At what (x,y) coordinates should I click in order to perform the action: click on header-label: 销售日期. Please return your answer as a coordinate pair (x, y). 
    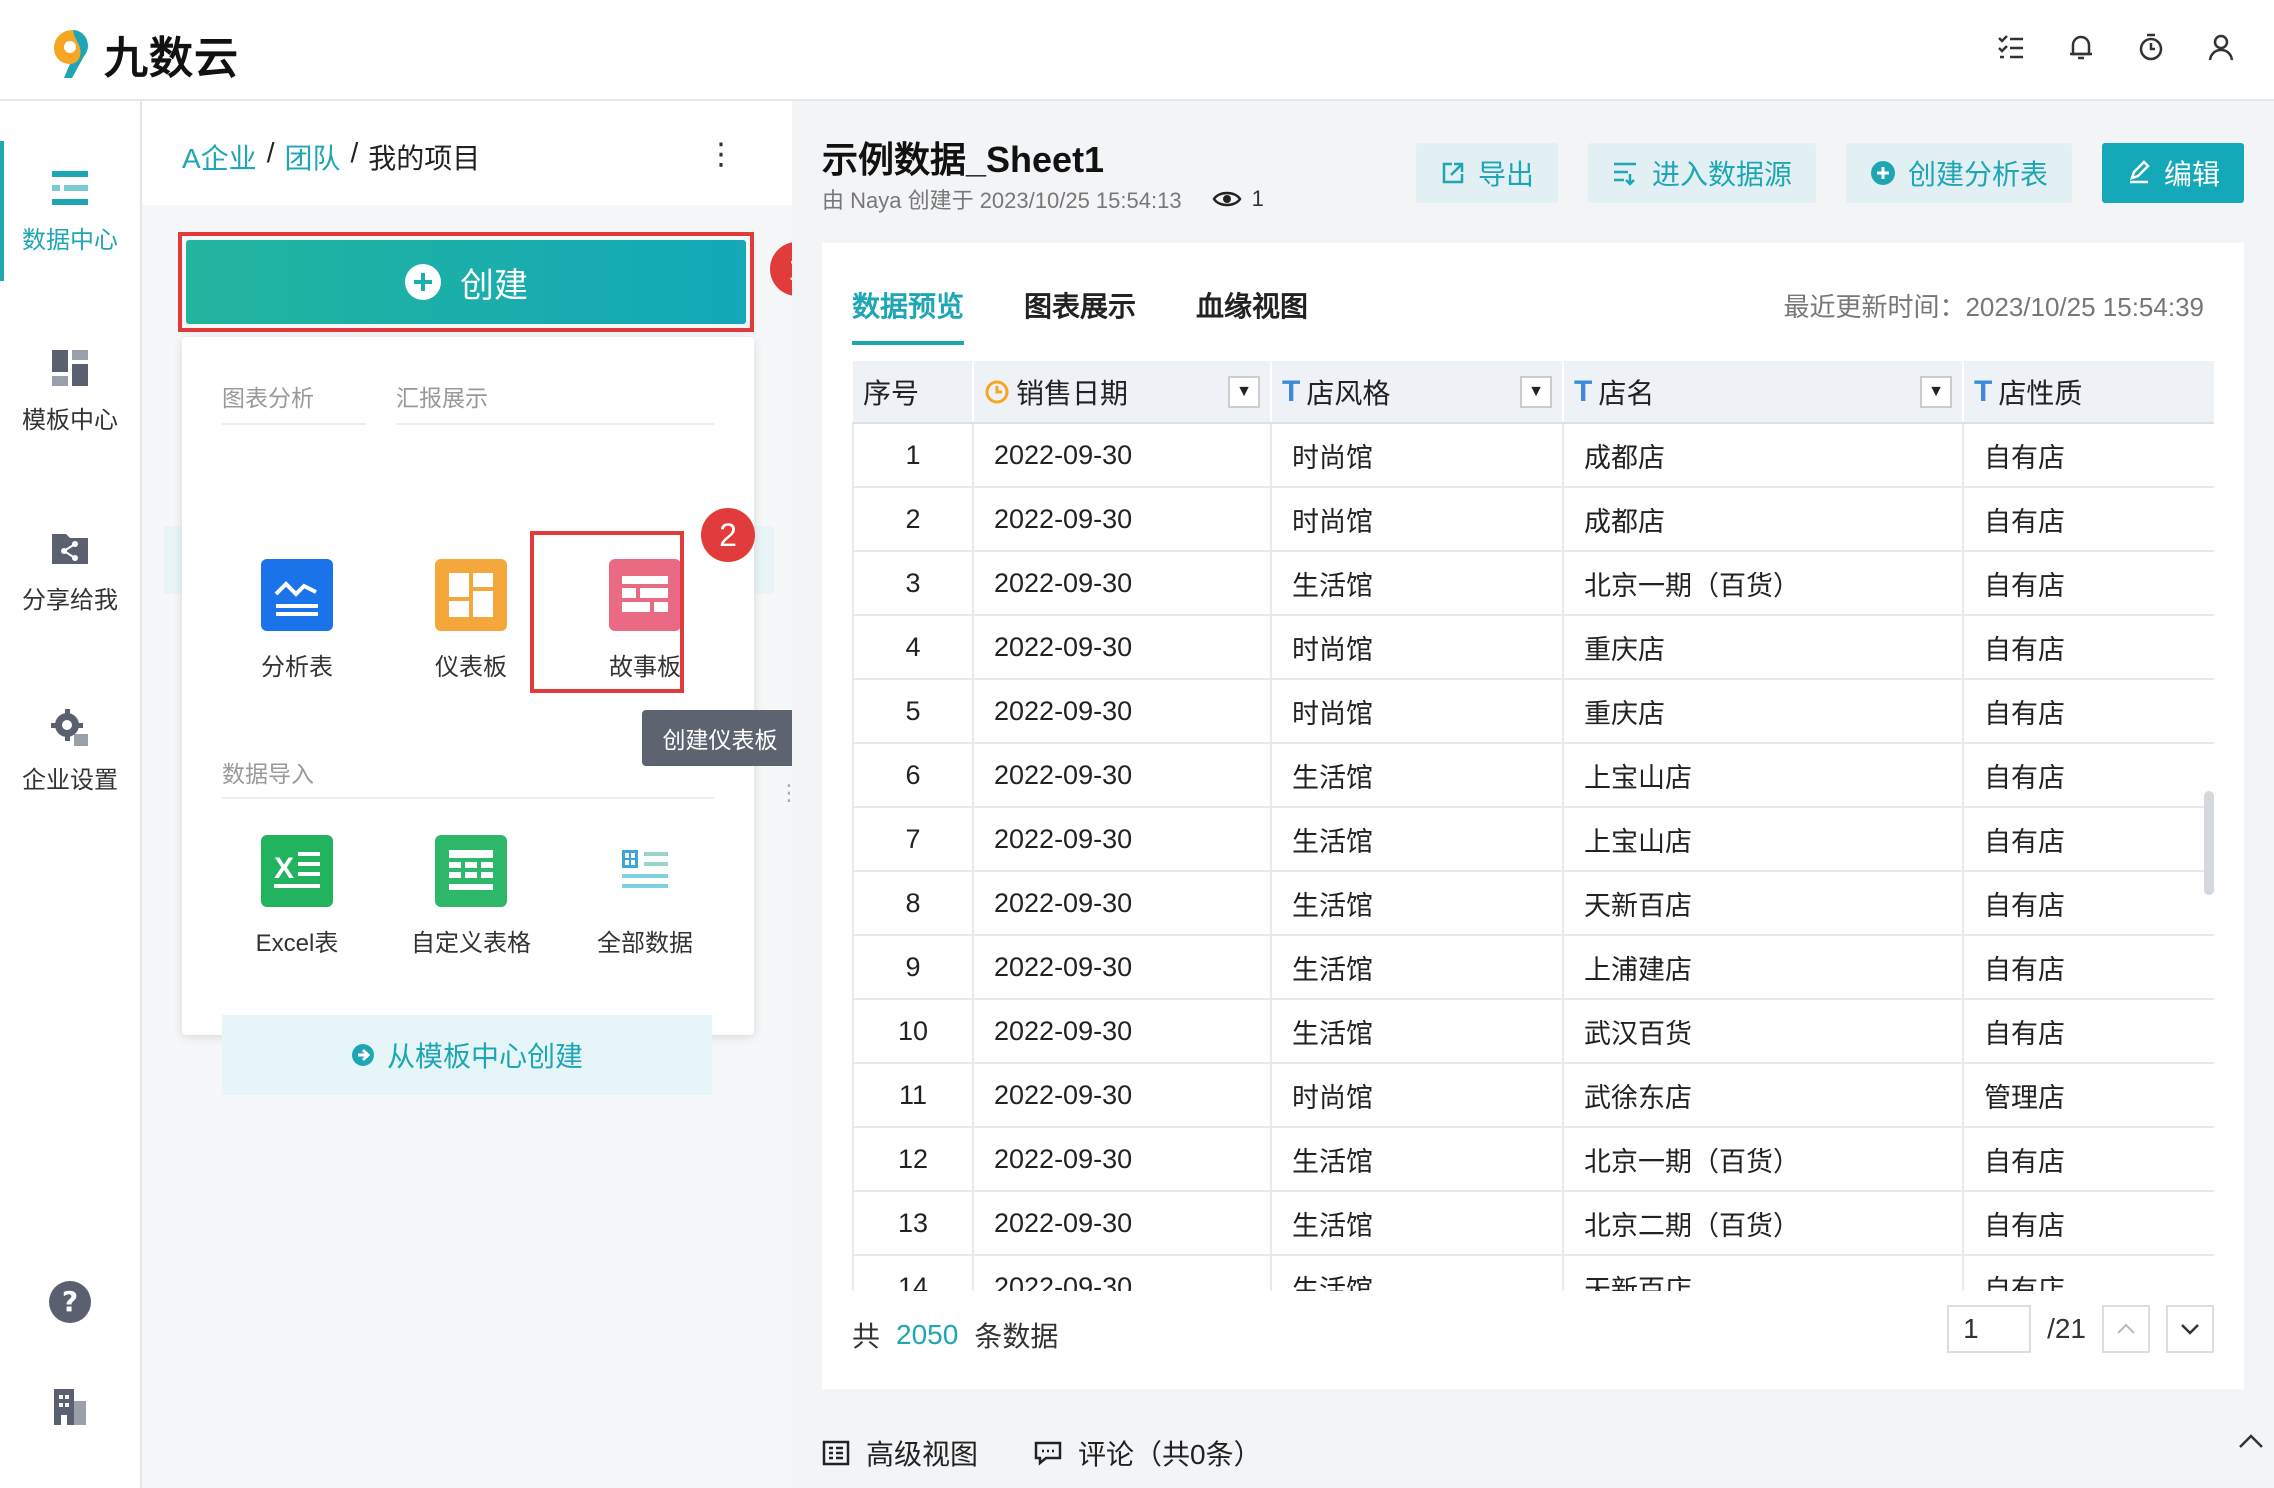
    Looking at the image, I should click on (1072, 393).